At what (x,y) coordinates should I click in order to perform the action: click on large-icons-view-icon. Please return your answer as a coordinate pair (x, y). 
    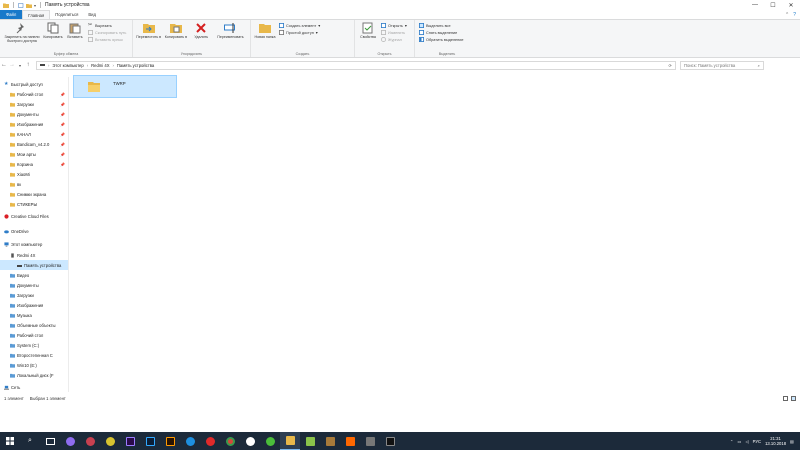
    Looking at the image, I should click on (793, 398).